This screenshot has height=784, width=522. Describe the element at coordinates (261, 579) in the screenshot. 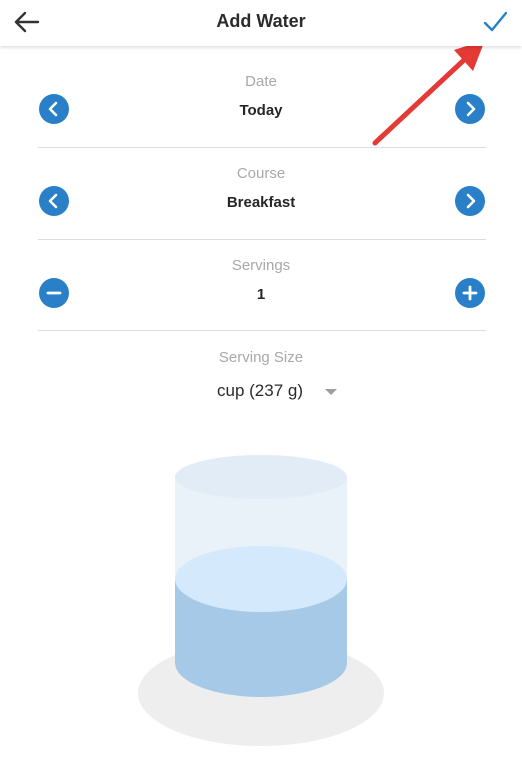

I see `water-surface` at that location.